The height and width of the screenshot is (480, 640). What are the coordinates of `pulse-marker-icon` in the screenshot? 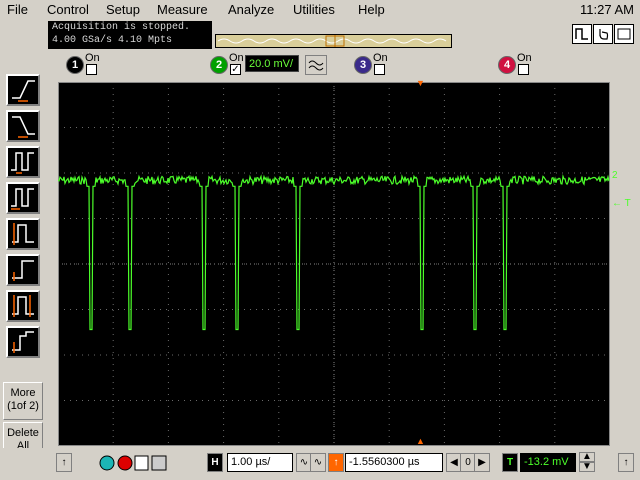 It's located at (23, 234).